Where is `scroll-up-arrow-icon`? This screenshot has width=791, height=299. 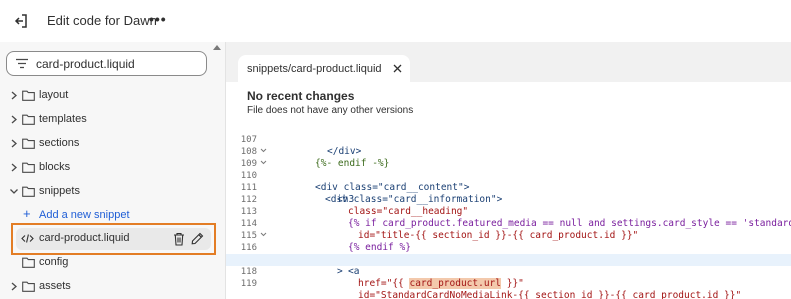
scroll-up-arrow-icon is located at coordinates (217, 47).